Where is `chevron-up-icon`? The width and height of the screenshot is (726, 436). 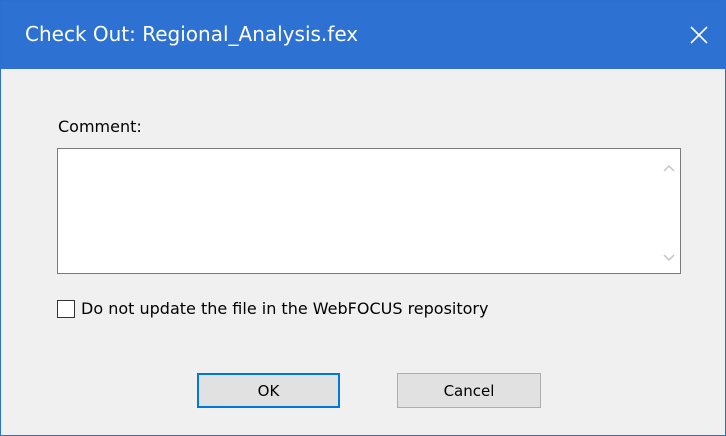
chevron-up-icon is located at coordinates (669, 166).